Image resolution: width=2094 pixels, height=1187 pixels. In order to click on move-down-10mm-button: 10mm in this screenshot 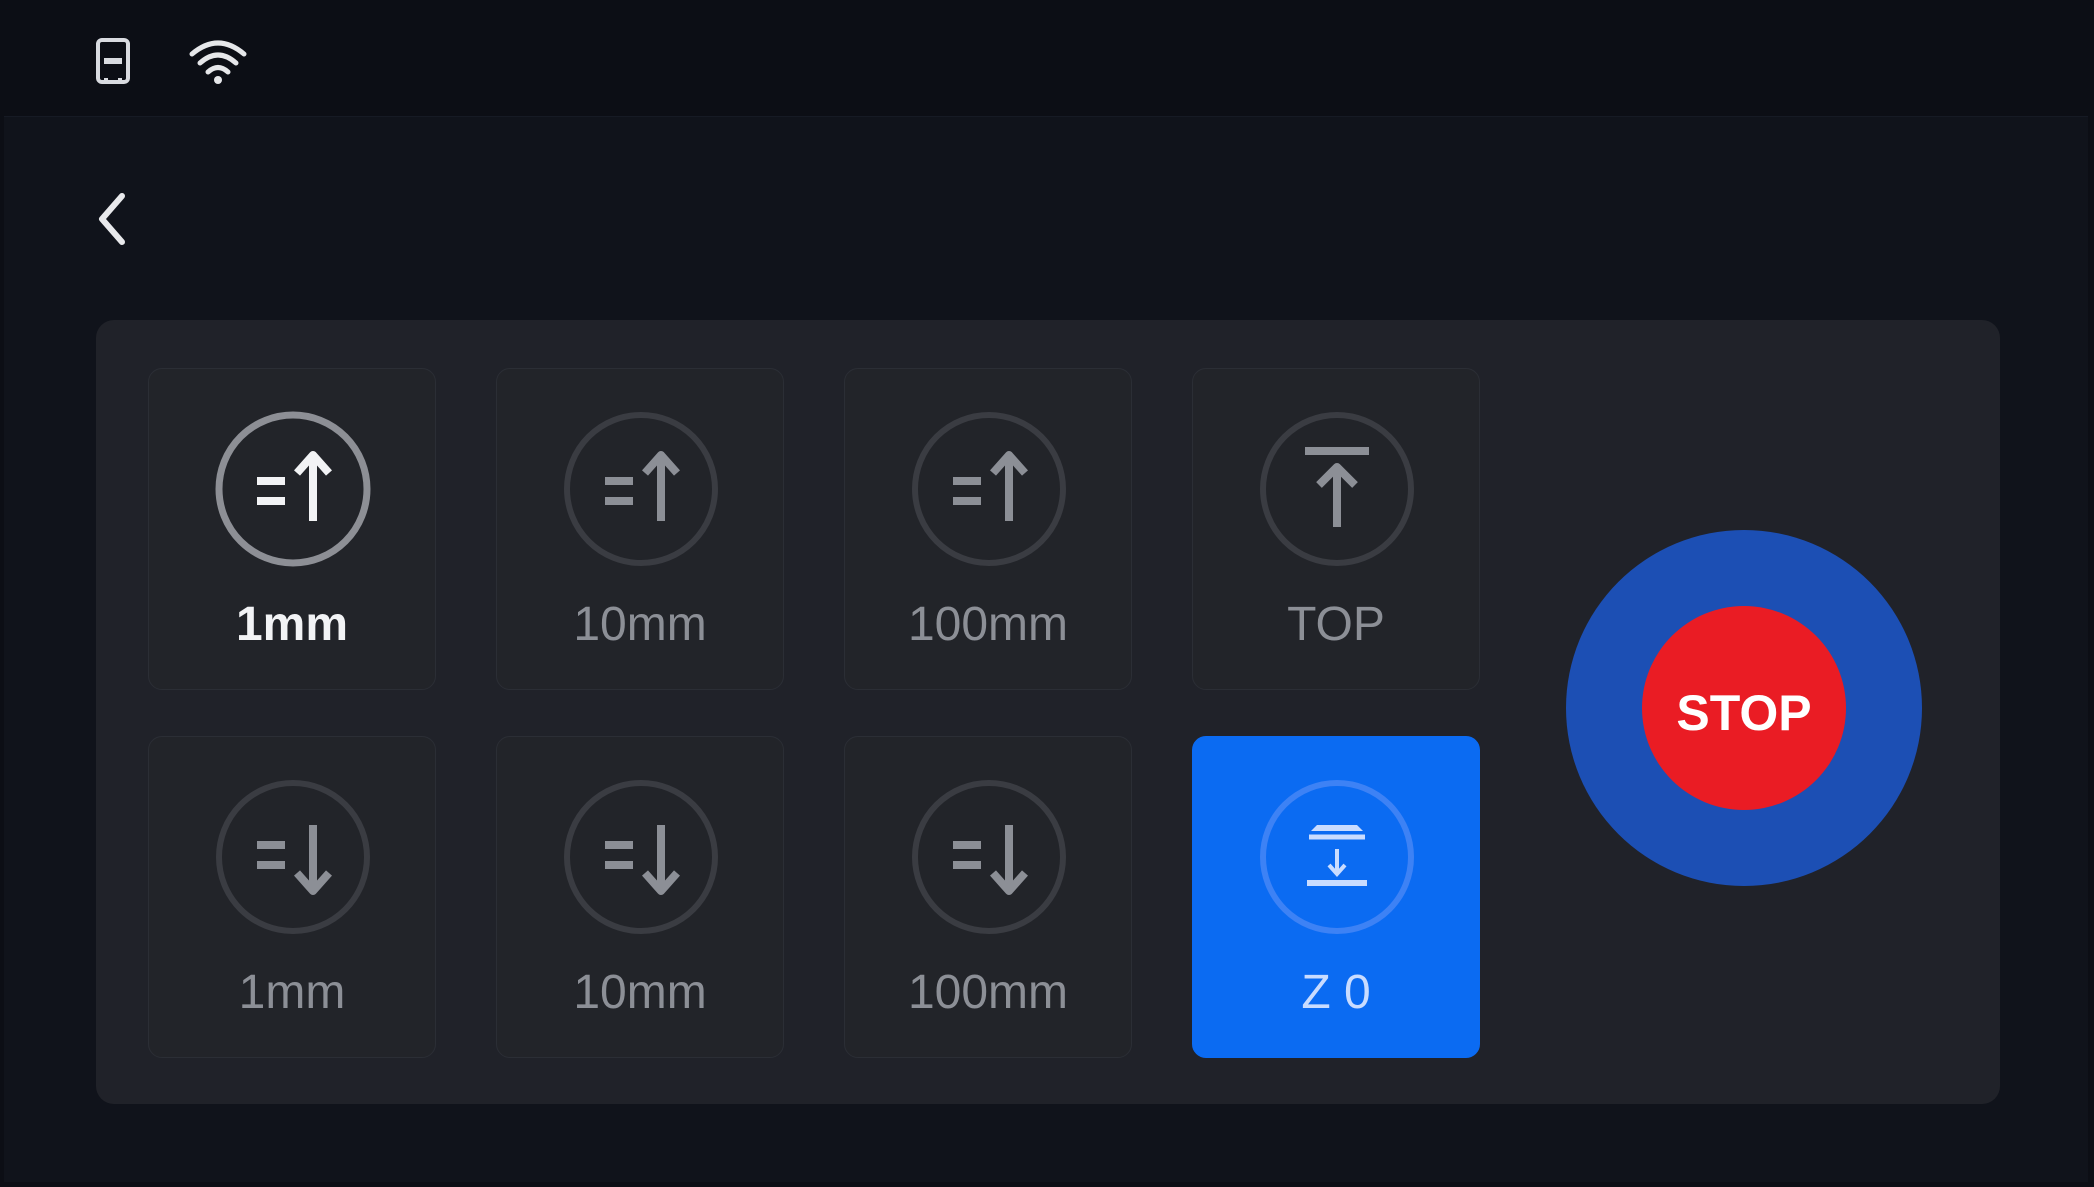, I will do `click(640, 897)`.